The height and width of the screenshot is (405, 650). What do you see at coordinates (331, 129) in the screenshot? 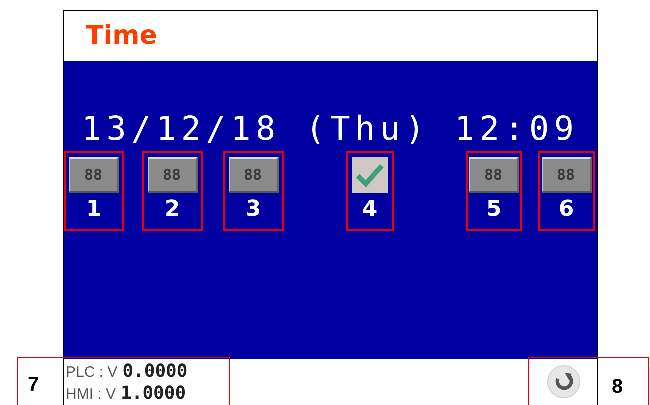
I see `date-time: 13/12/18 (Thu) 12:09` at bounding box center [331, 129].